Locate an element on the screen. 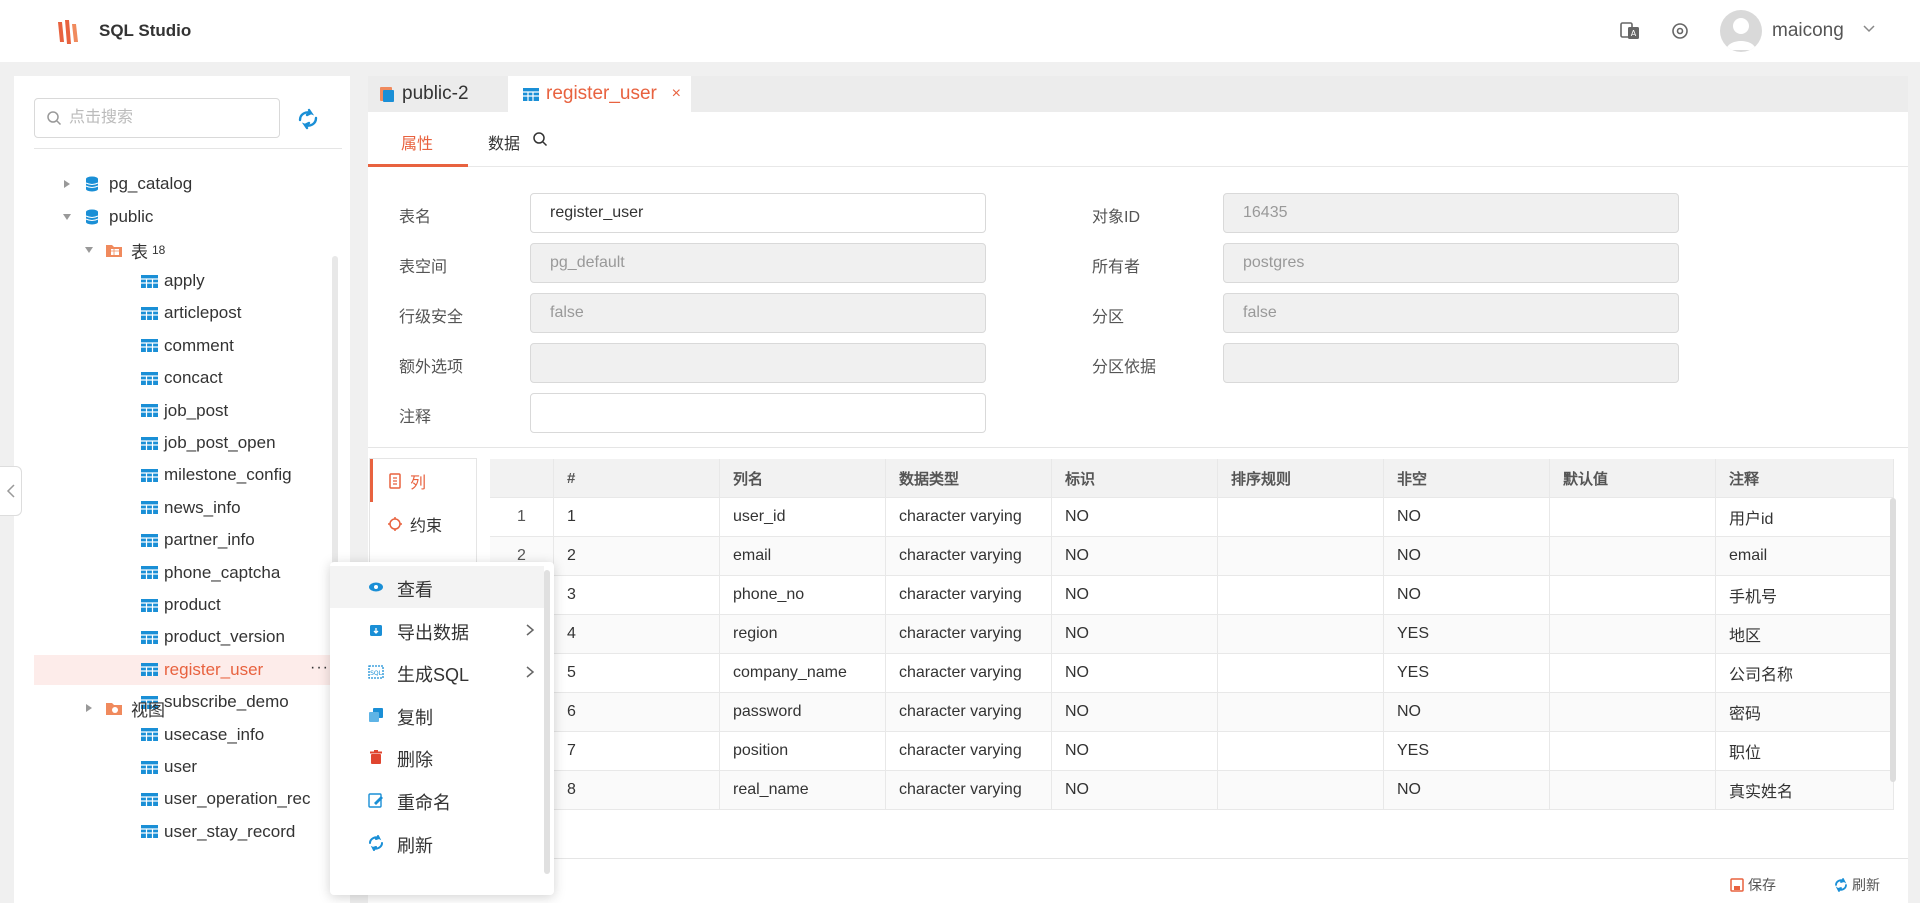 Image resolution: width=1920 pixels, height=903 pixels. sidebar-table-item: job_post_open is located at coordinates (187, 443).